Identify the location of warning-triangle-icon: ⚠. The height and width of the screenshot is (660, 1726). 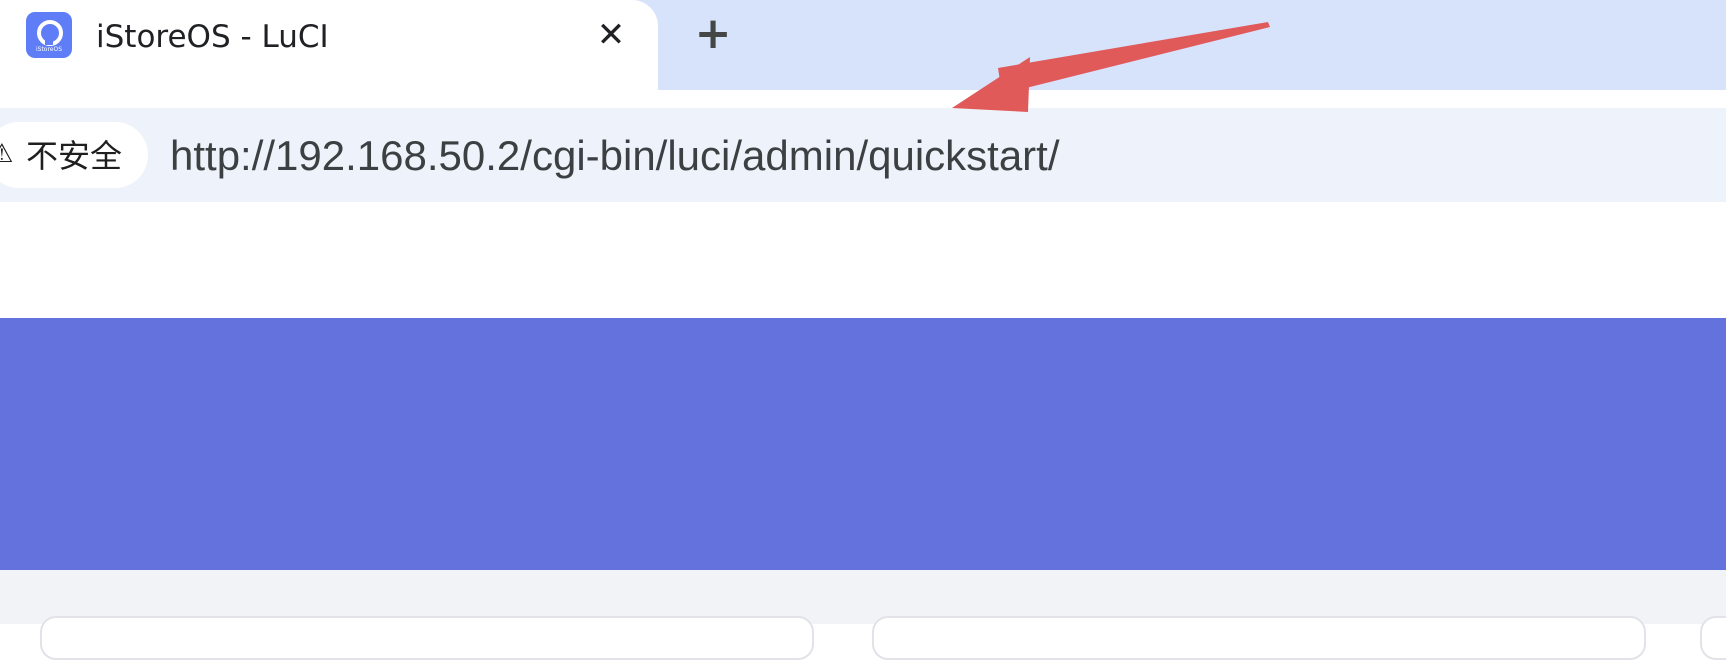
(7, 154).